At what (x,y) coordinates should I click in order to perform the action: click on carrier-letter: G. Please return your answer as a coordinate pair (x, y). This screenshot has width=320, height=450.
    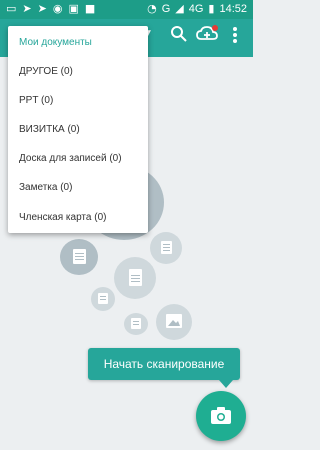
    Looking at the image, I should click on (166, 9).